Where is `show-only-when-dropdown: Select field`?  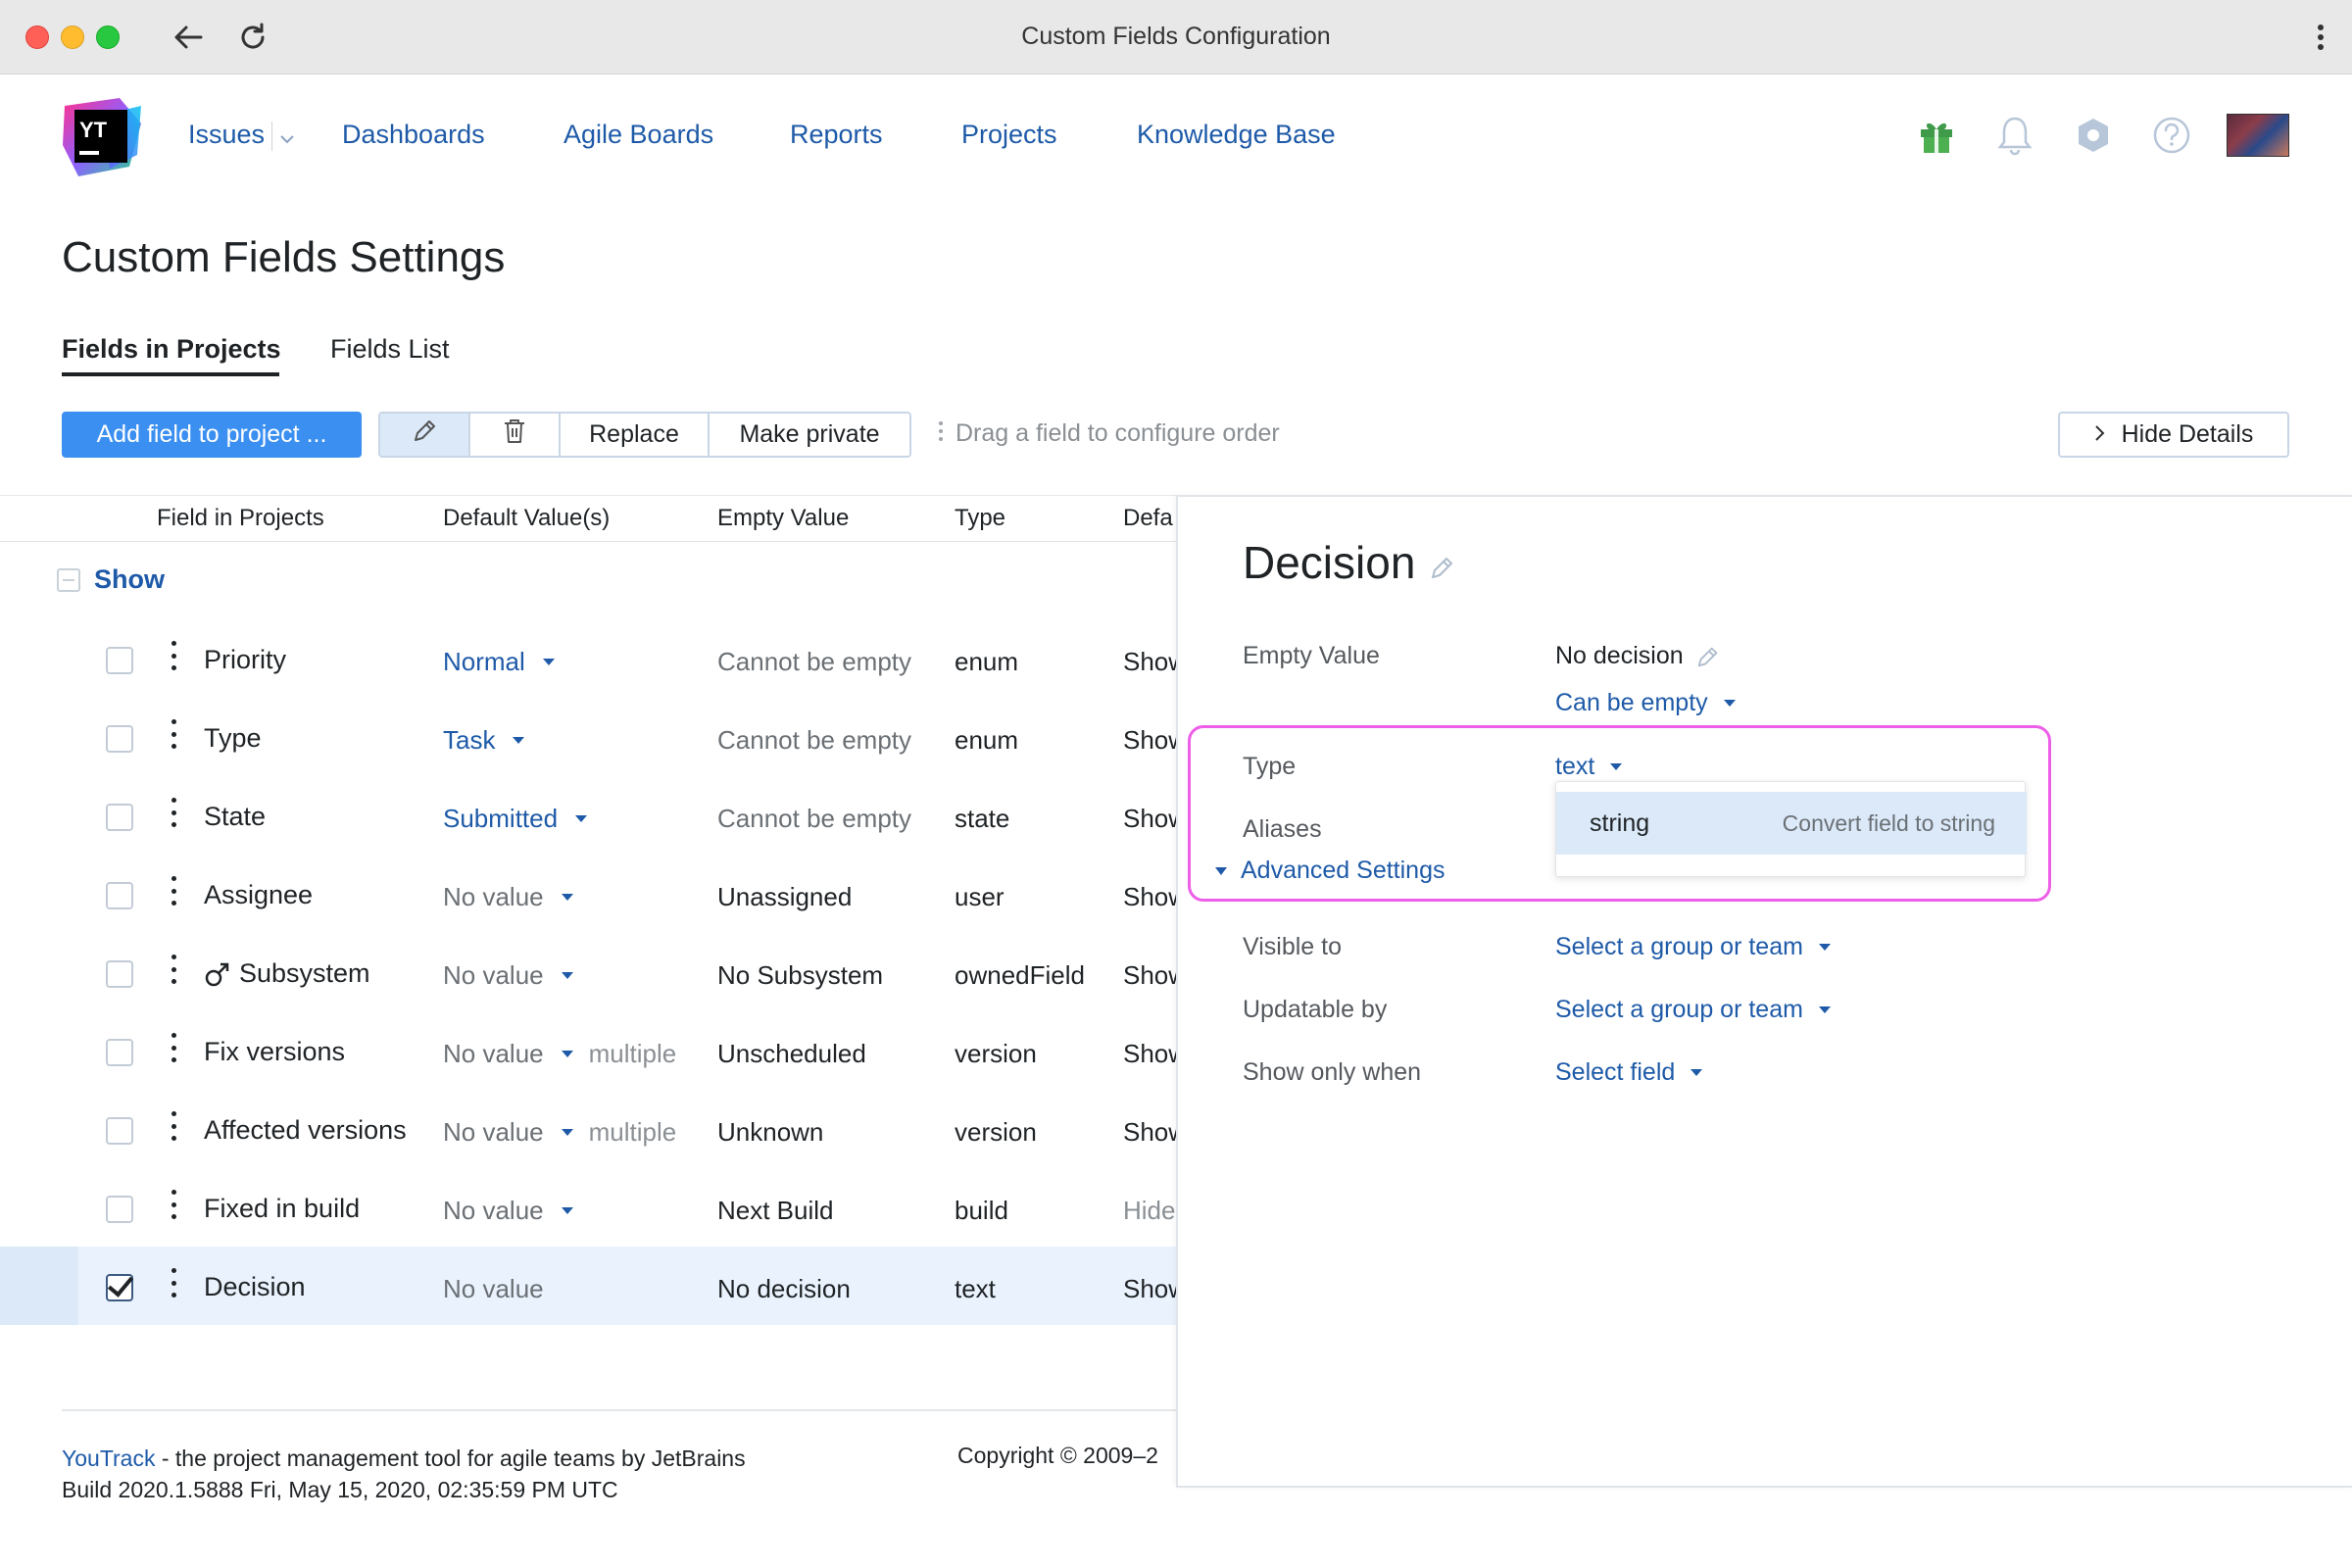
show-only-when-dropdown: Select field is located at coordinates (1629, 1072).